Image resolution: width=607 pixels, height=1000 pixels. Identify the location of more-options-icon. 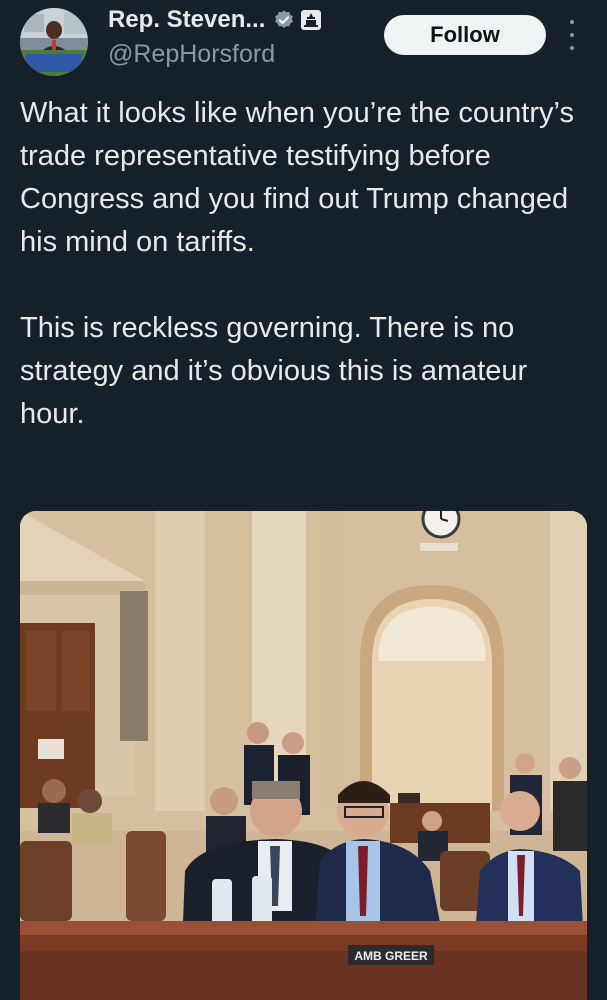
(572, 35).